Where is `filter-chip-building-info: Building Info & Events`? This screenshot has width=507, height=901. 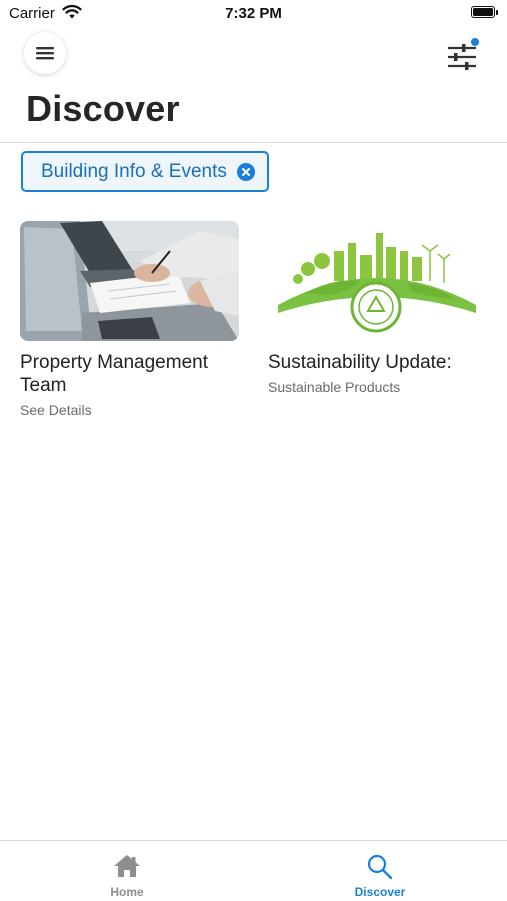
filter-chip-building-info: Building Info & Events is located at coordinates (145, 171).